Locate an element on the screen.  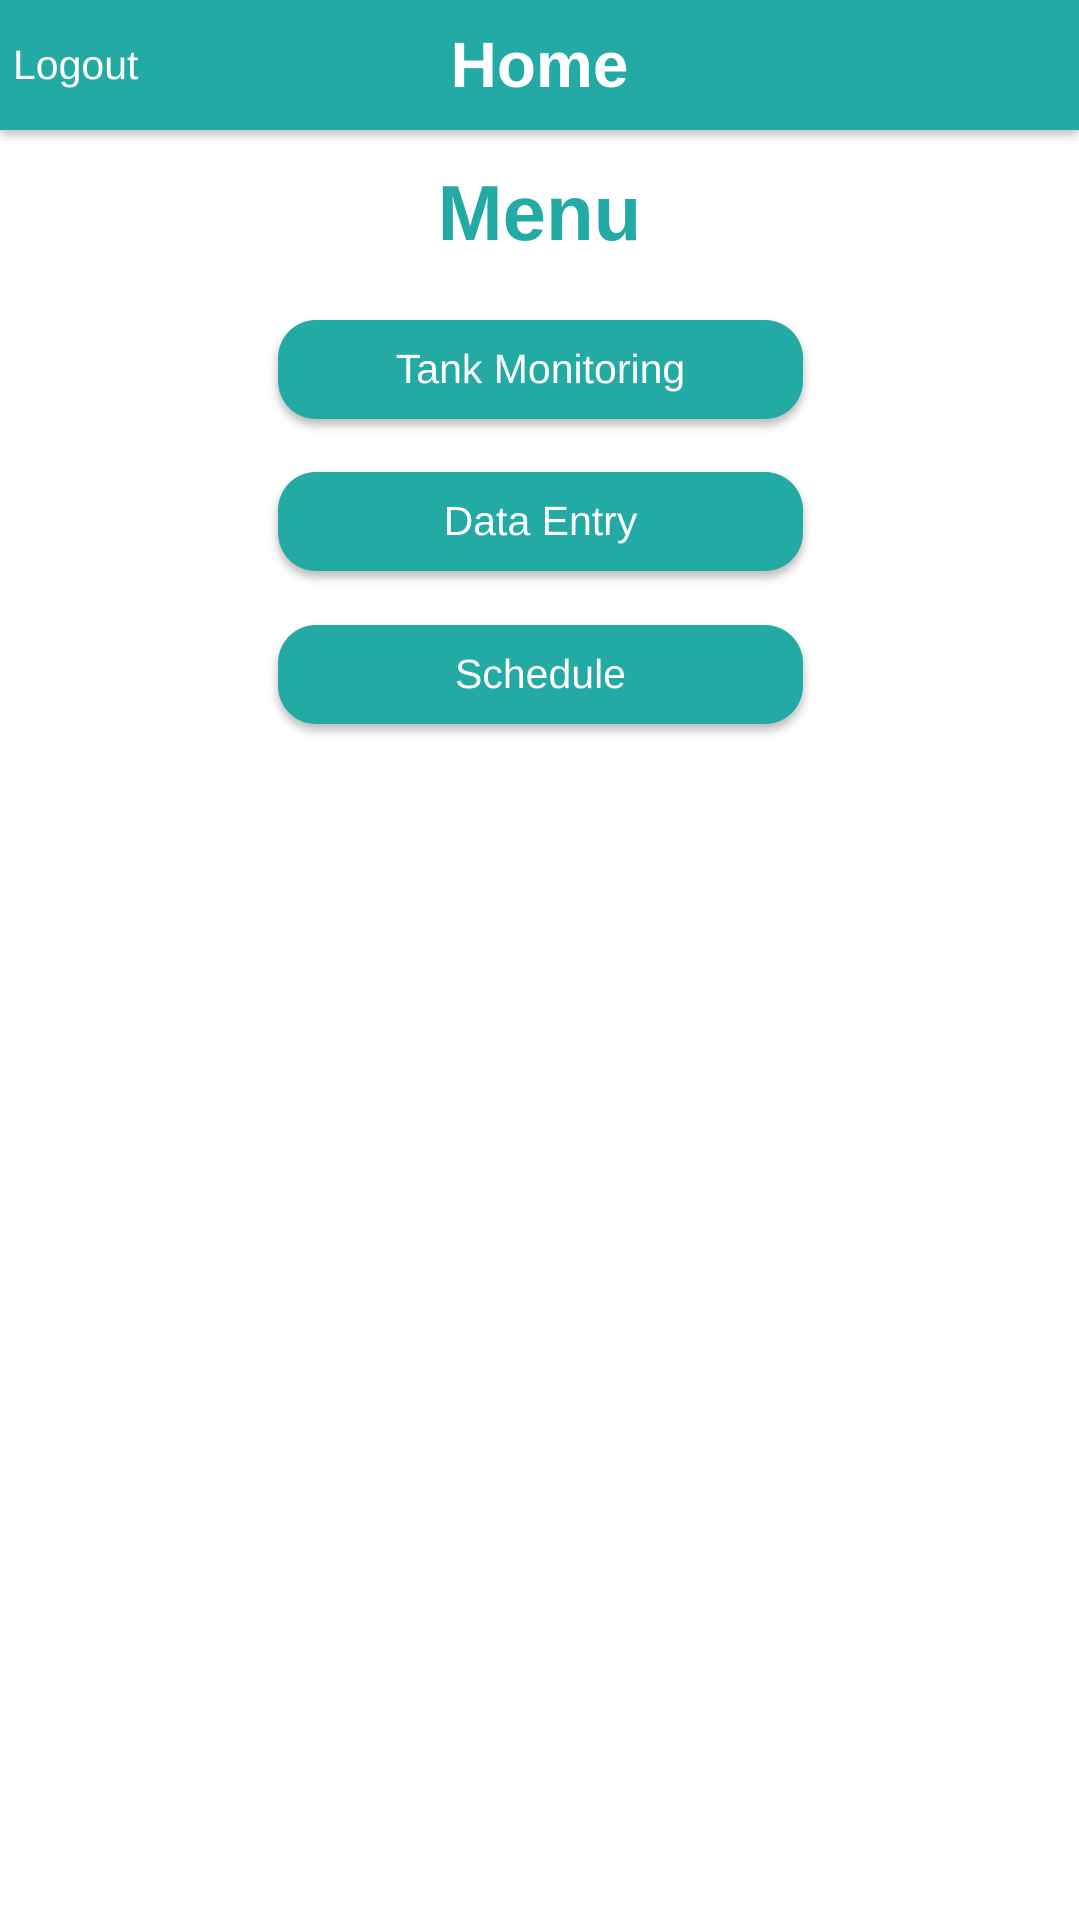
page-title: Home is located at coordinates (539, 65).